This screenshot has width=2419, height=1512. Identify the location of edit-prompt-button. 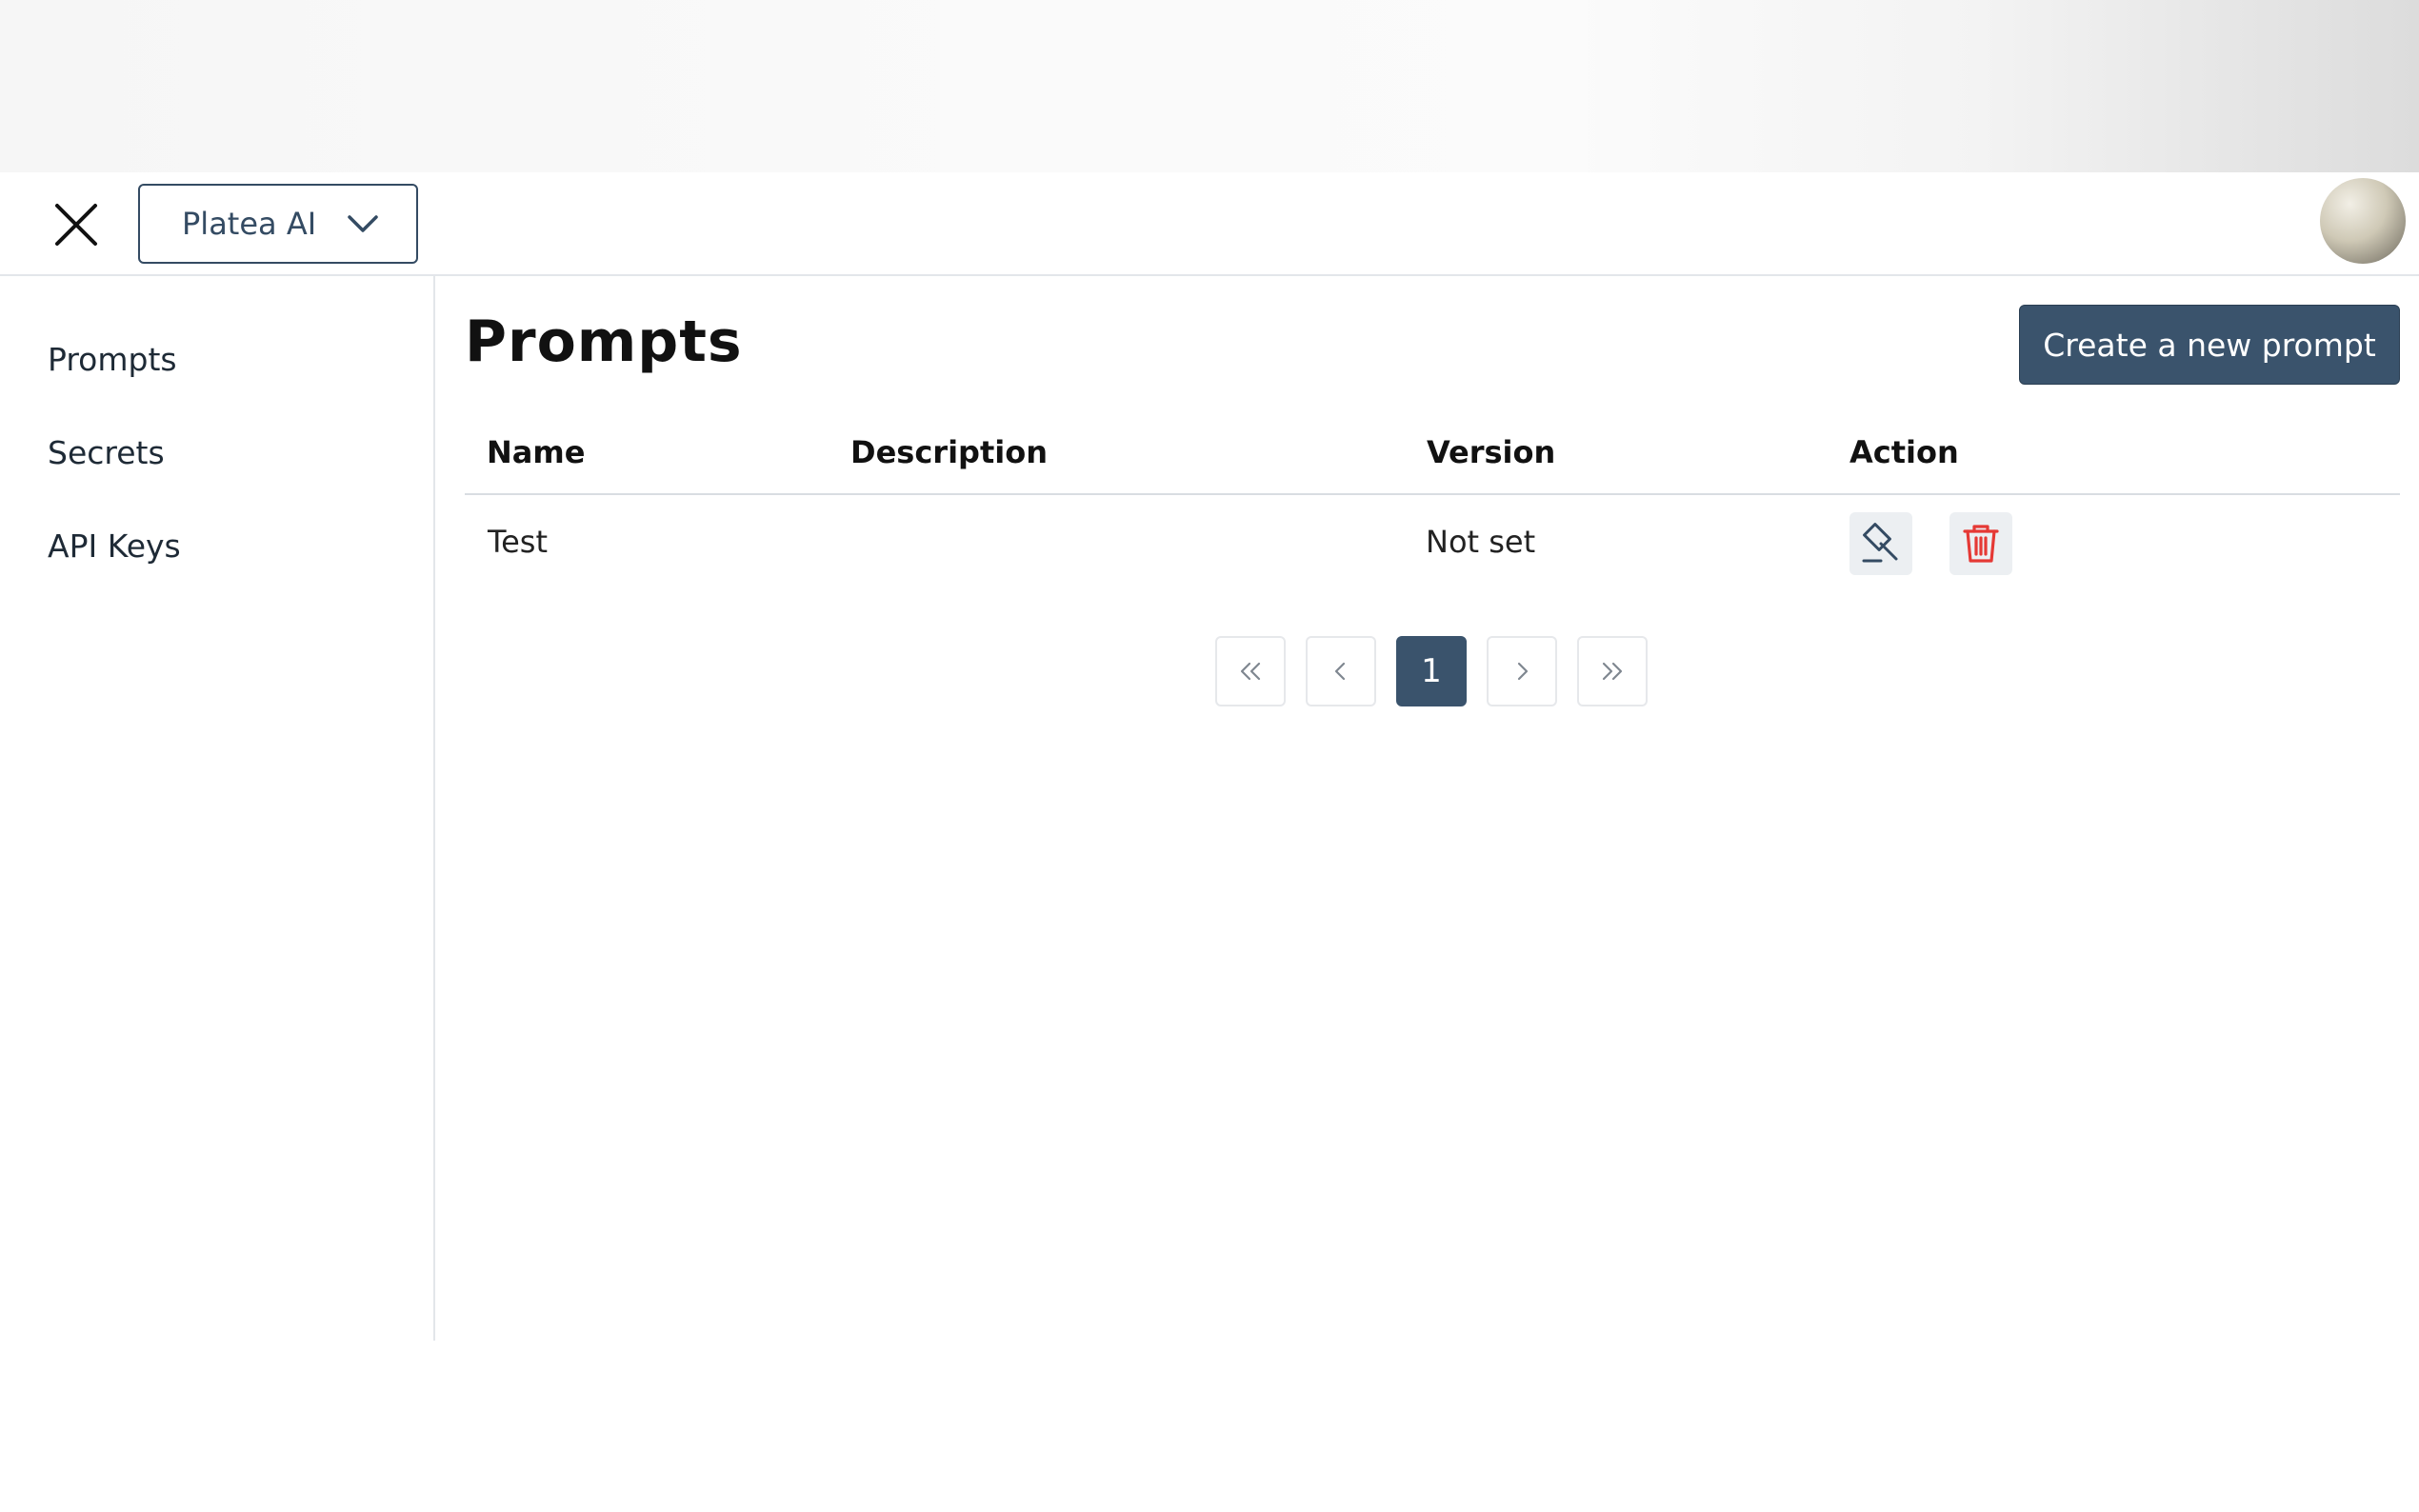
(1880, 543).